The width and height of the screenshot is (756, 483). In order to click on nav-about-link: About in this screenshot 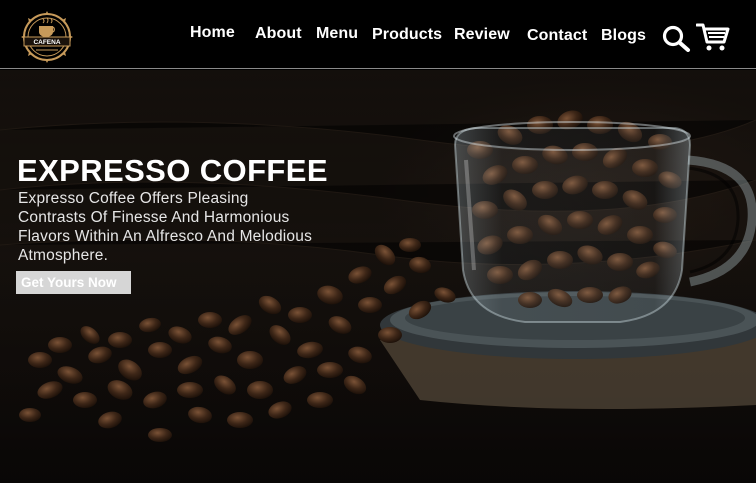, I will do `click(278, 34)`.